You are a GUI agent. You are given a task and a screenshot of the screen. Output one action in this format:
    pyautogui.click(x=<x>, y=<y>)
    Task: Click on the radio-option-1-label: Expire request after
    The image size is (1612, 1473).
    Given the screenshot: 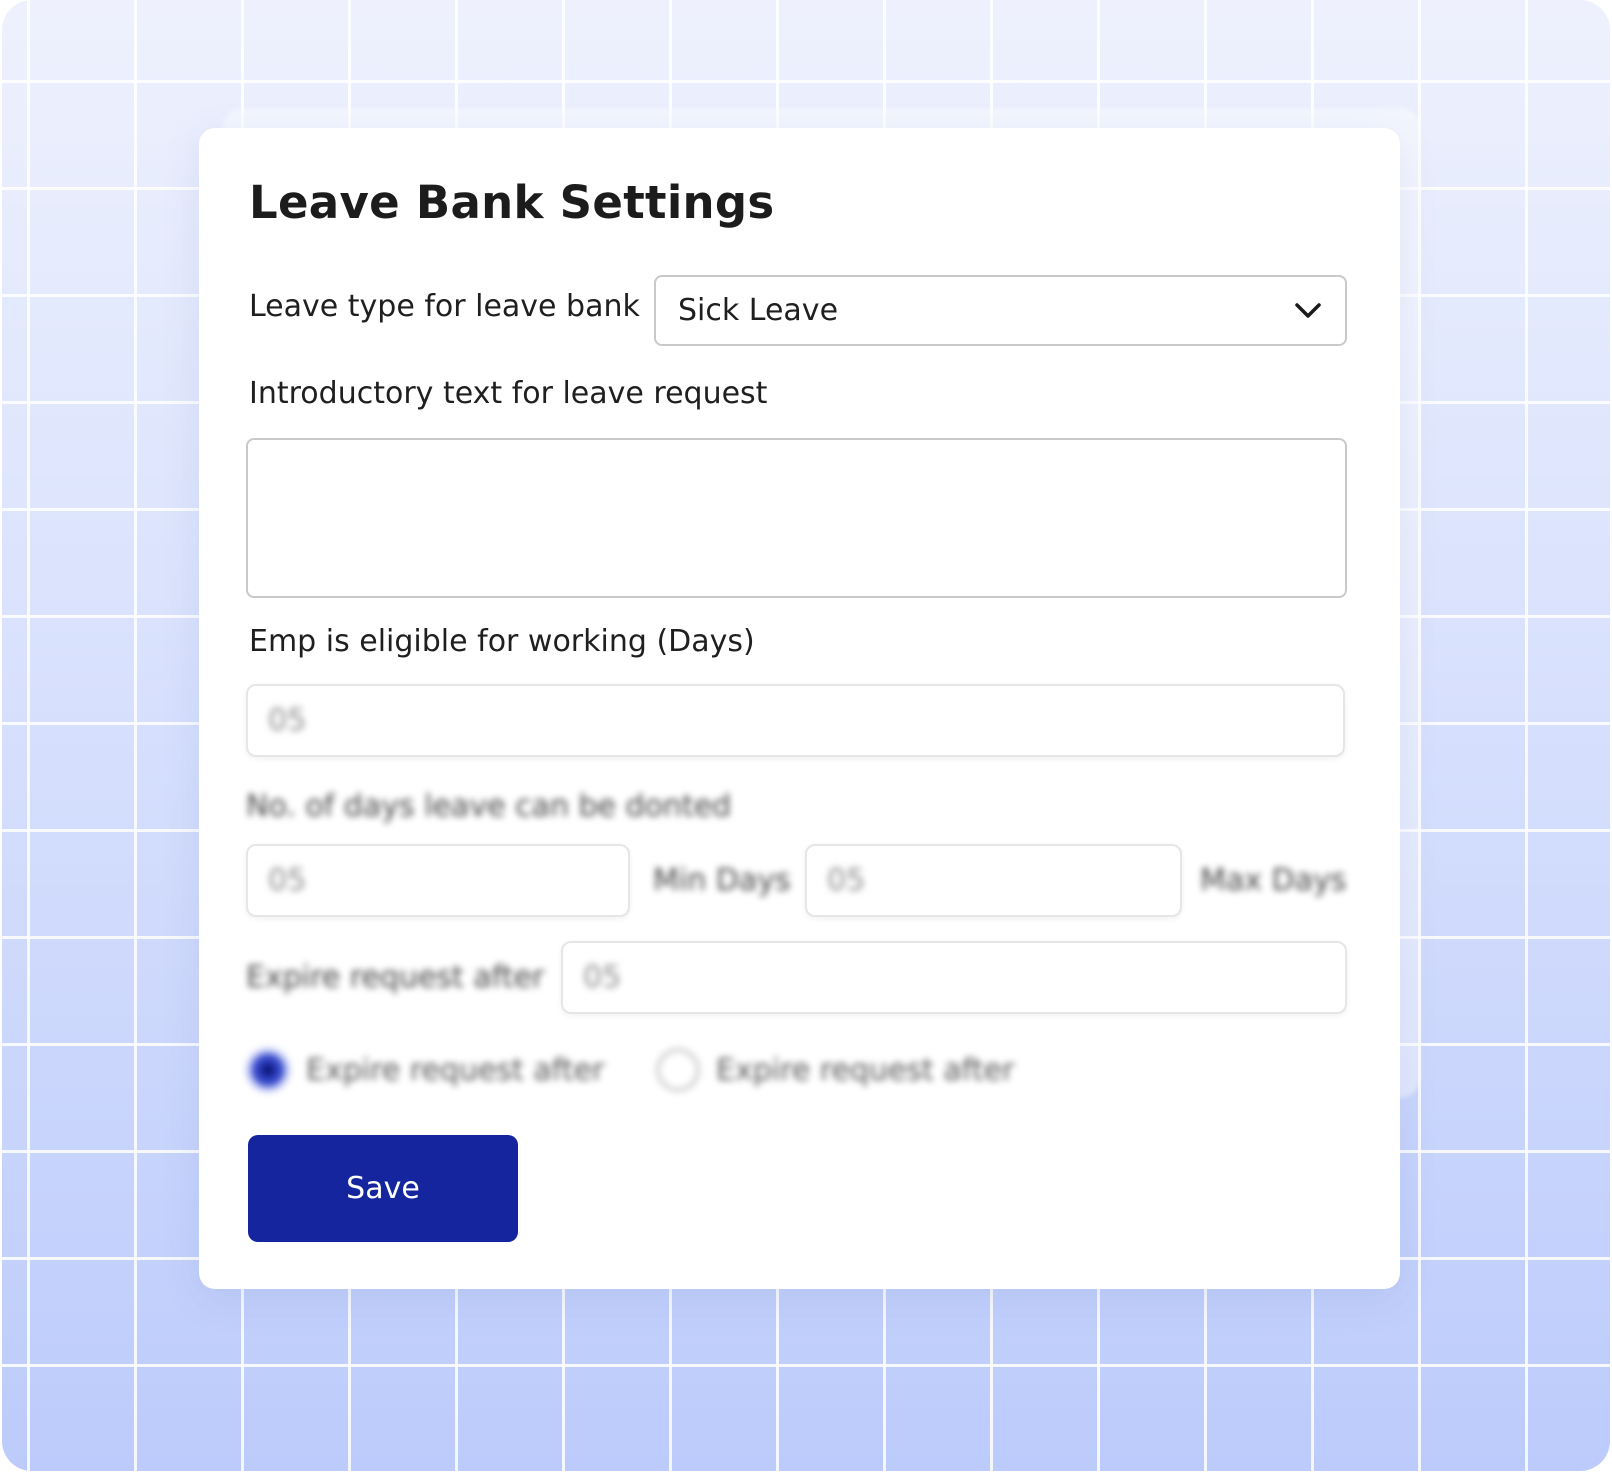 What is the action you would take?
    pyautogui.click(x=455, y=1070)
    